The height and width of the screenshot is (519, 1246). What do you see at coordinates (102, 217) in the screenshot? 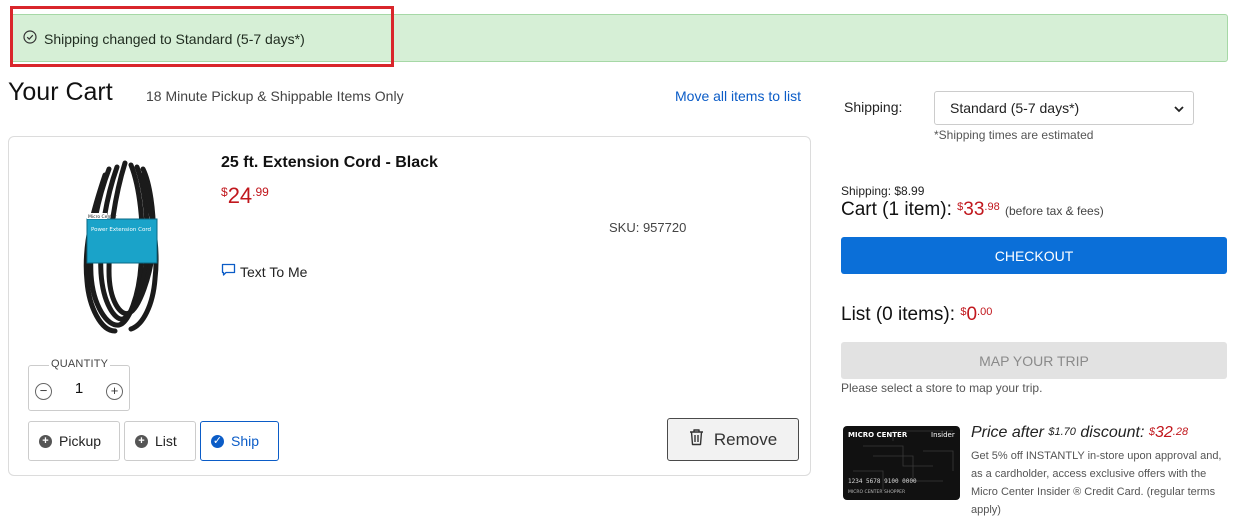
I see `product-package-brand: Micro Center` at bounding box center [102, 217].